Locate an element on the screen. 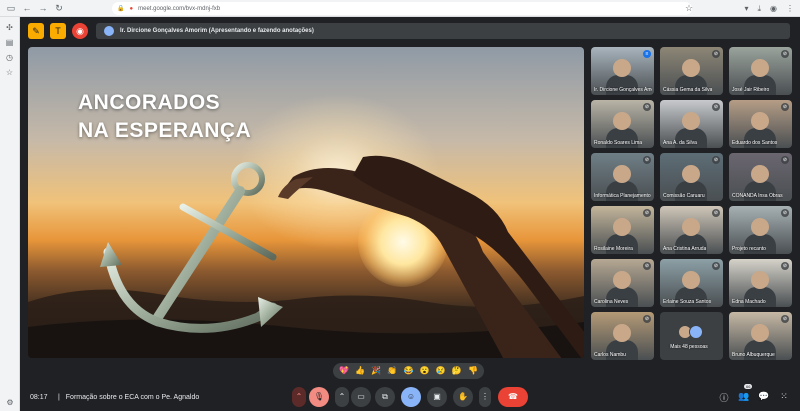  mic-options-button: ⌃ is located at coordinates (299, 397).